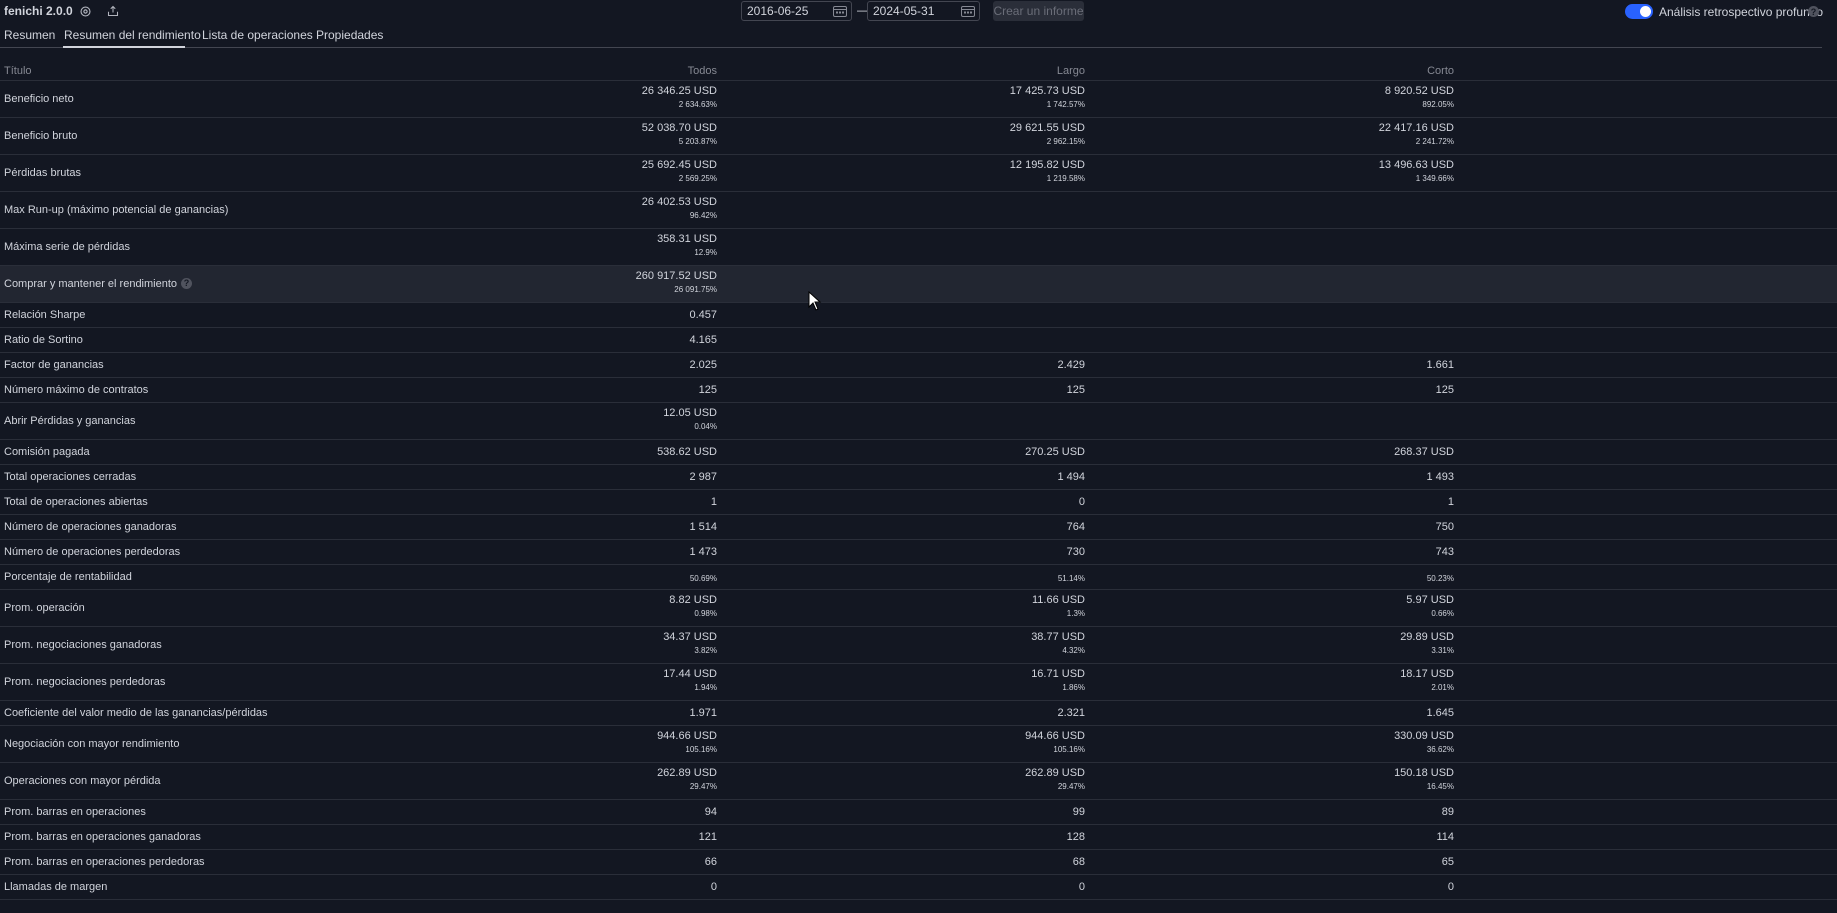 This screenshot has width=1837, height=913. Describe the element at coordinates (687, 239) in the screenshot. I see `cell-value: 358.31 USD` at that location.